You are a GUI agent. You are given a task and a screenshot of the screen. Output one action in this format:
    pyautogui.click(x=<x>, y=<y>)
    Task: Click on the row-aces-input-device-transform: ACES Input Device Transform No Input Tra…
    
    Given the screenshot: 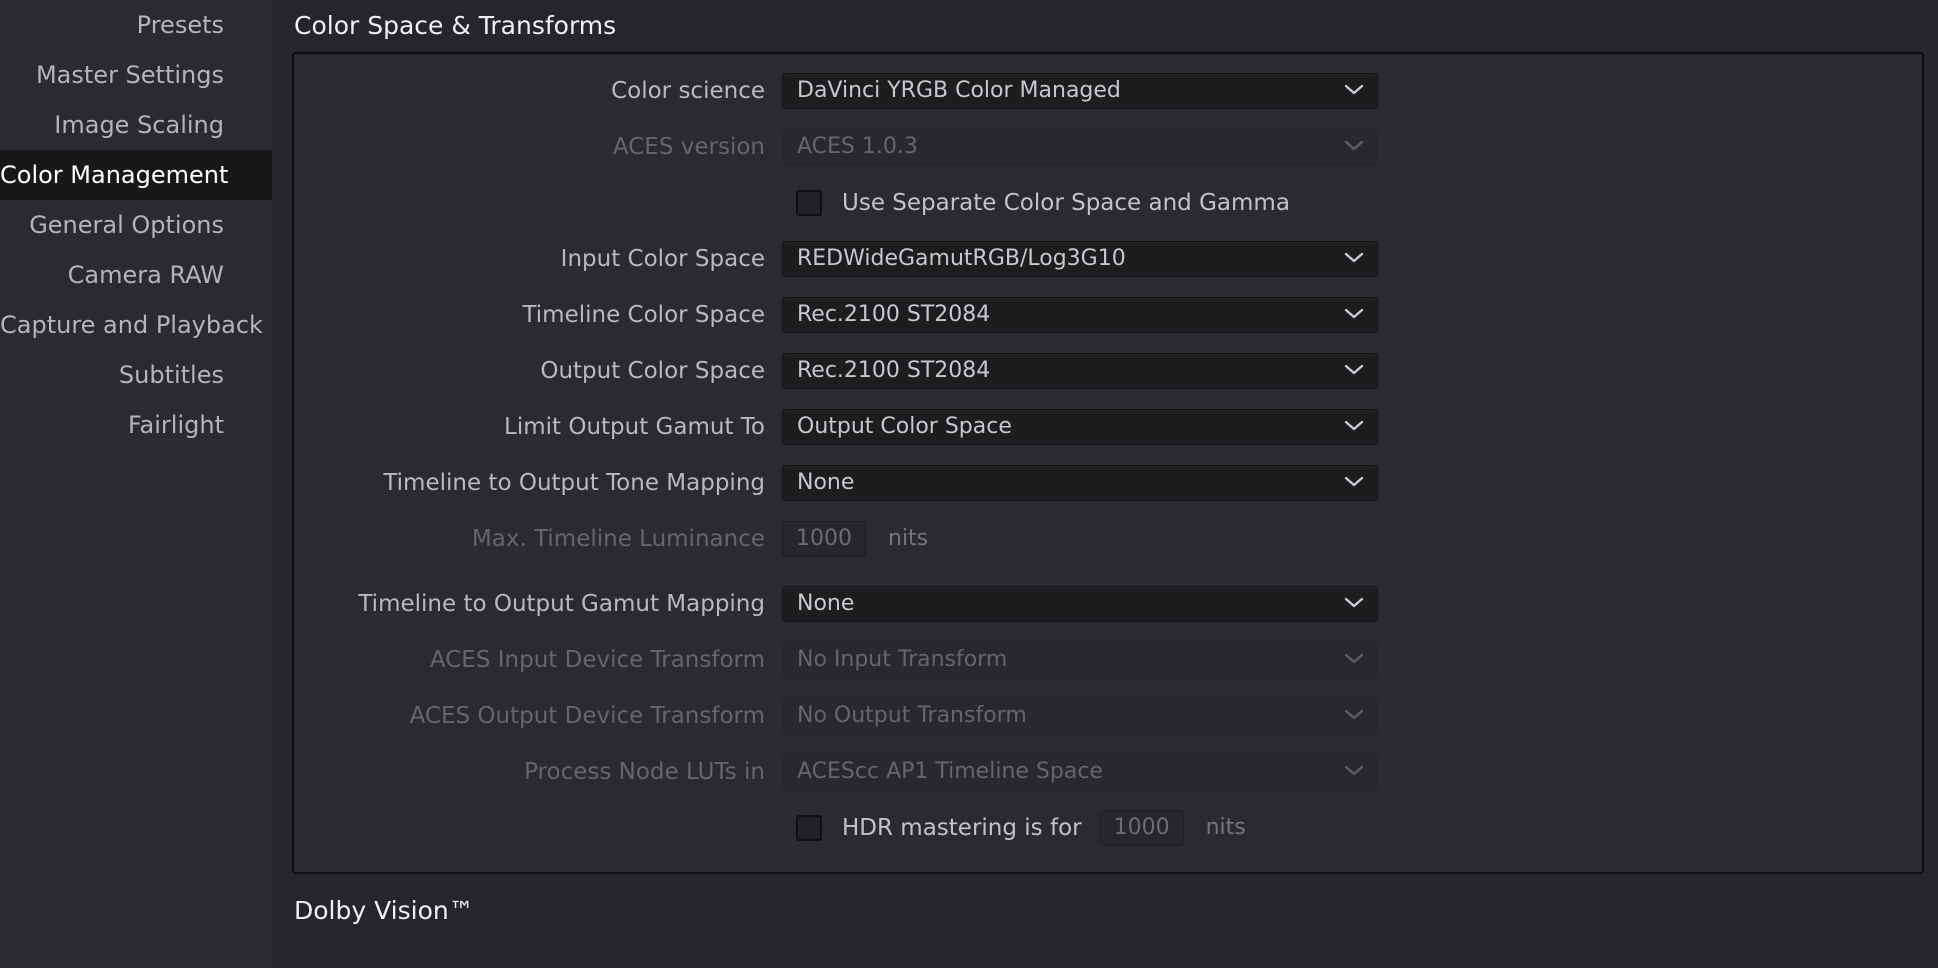 What is the action you would take?
    pyautogui.click(x=1108, y=659)
    